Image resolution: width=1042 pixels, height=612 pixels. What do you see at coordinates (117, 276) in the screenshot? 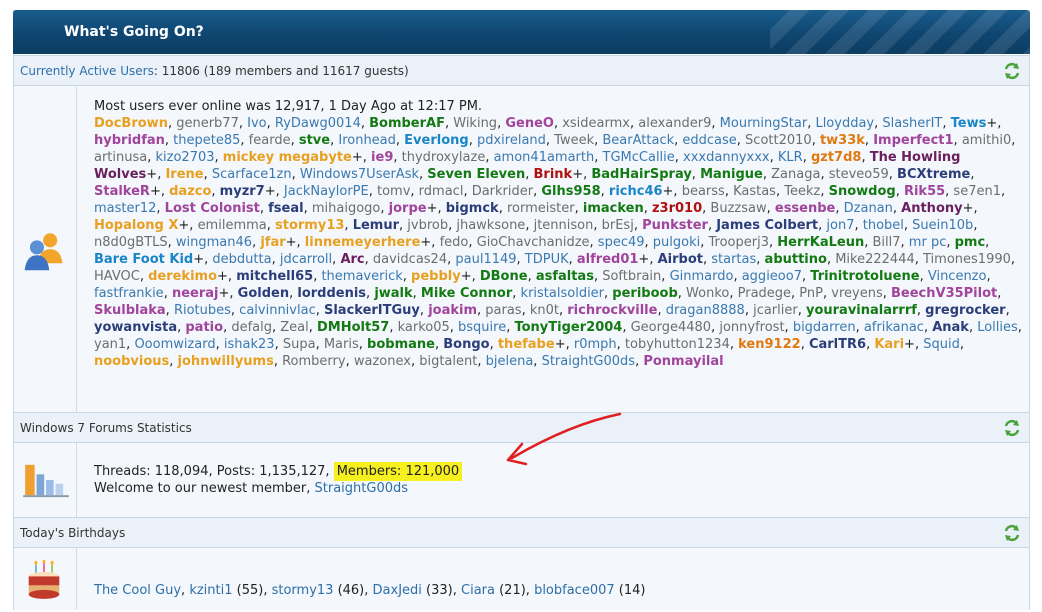
I see `online-user-link: HAVOC` at bounding box center [117, 276].